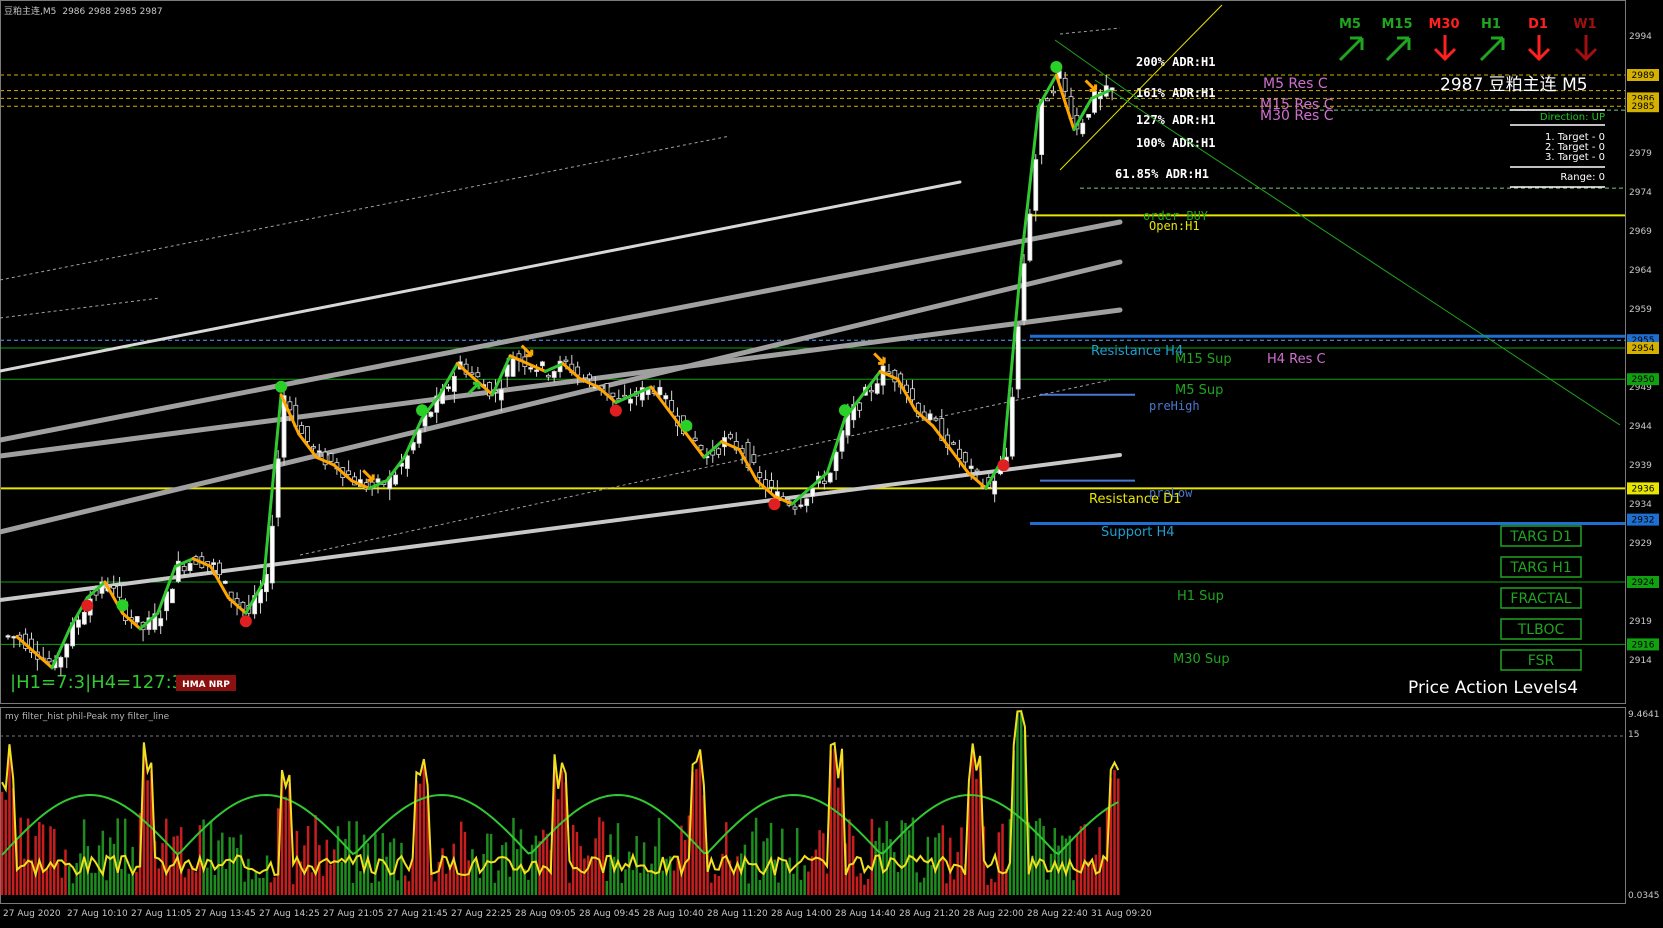 The height and width of the screenshot is (928, 1663). What do you see at coordinates (206, 685) in the screenshot?
I see `hma-nrp-text: HMA NRP` at bounding box center [206, 685].